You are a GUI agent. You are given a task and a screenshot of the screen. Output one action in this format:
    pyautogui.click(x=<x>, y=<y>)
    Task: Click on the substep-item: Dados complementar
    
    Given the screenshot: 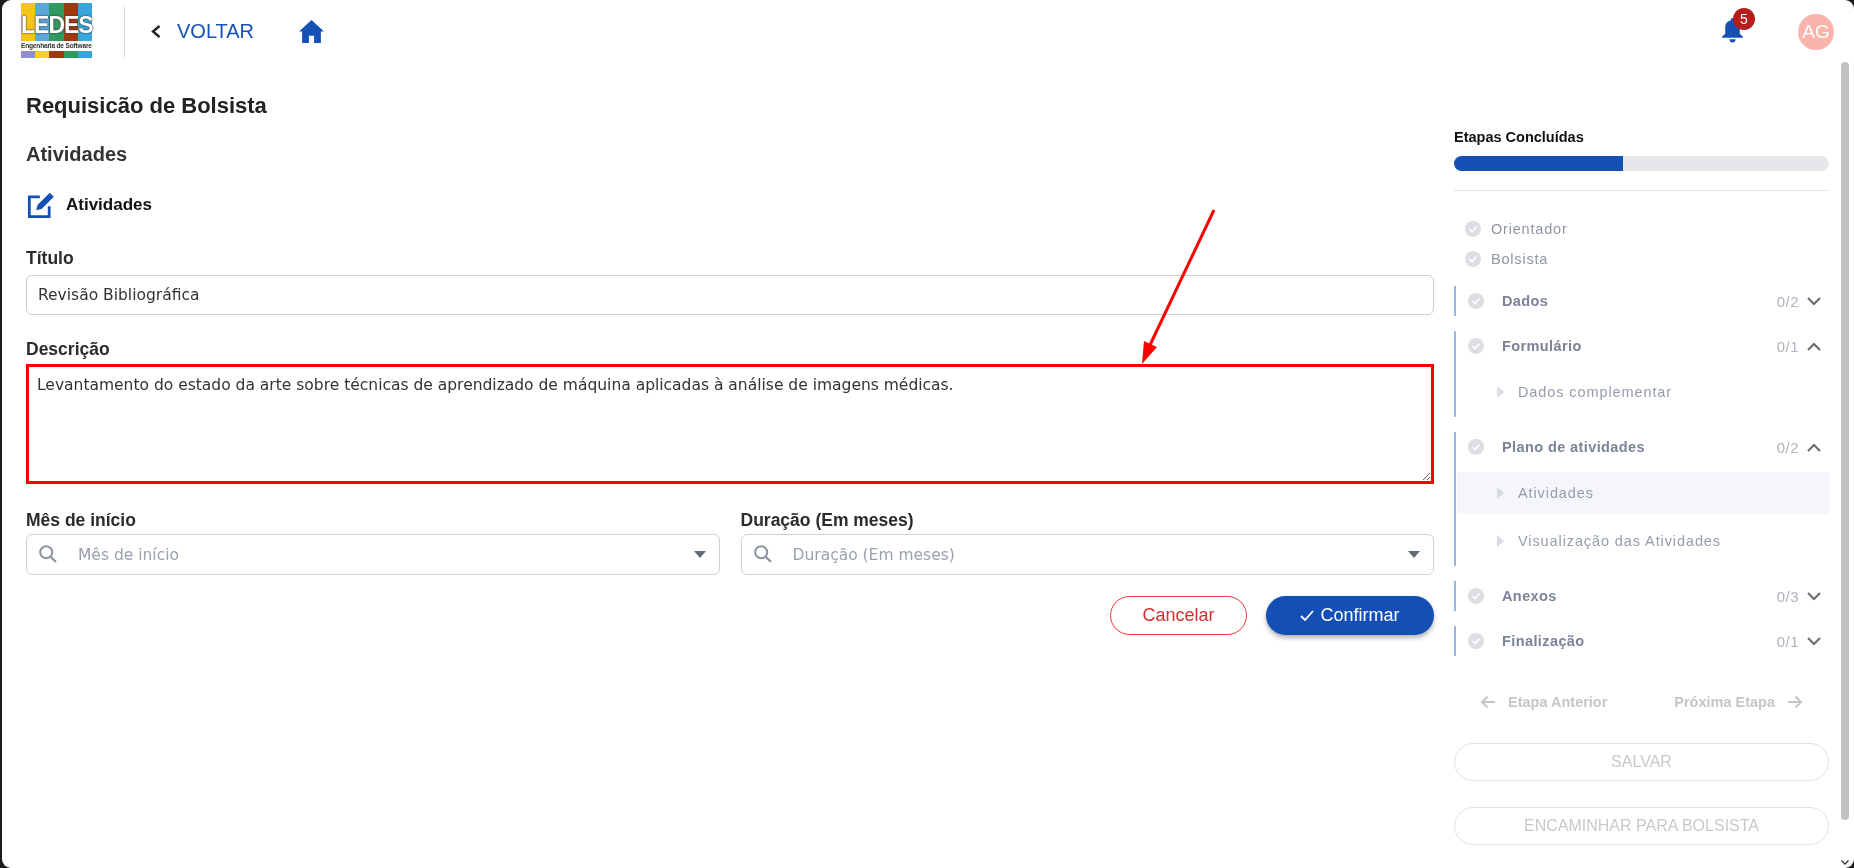 What is the action you would take?
    pyautogui.click(x=1643, y=392)
    